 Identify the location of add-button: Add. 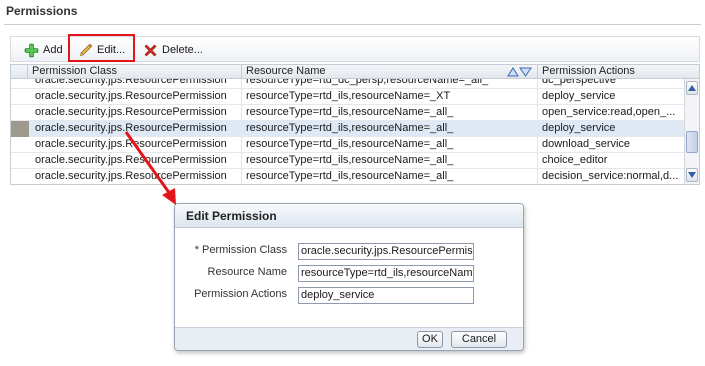
(43, 50).